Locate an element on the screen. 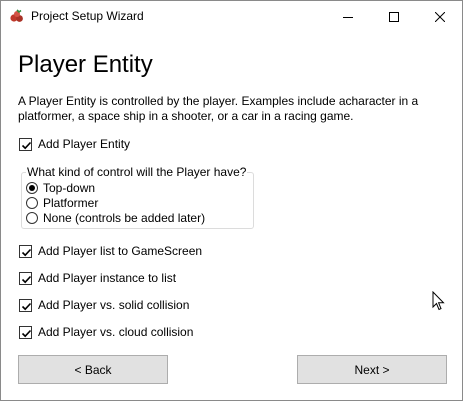 The image size is (463, 401). add-player-list-checkbox: Add Player list to GameScreen is located at coordinates (110, 251).